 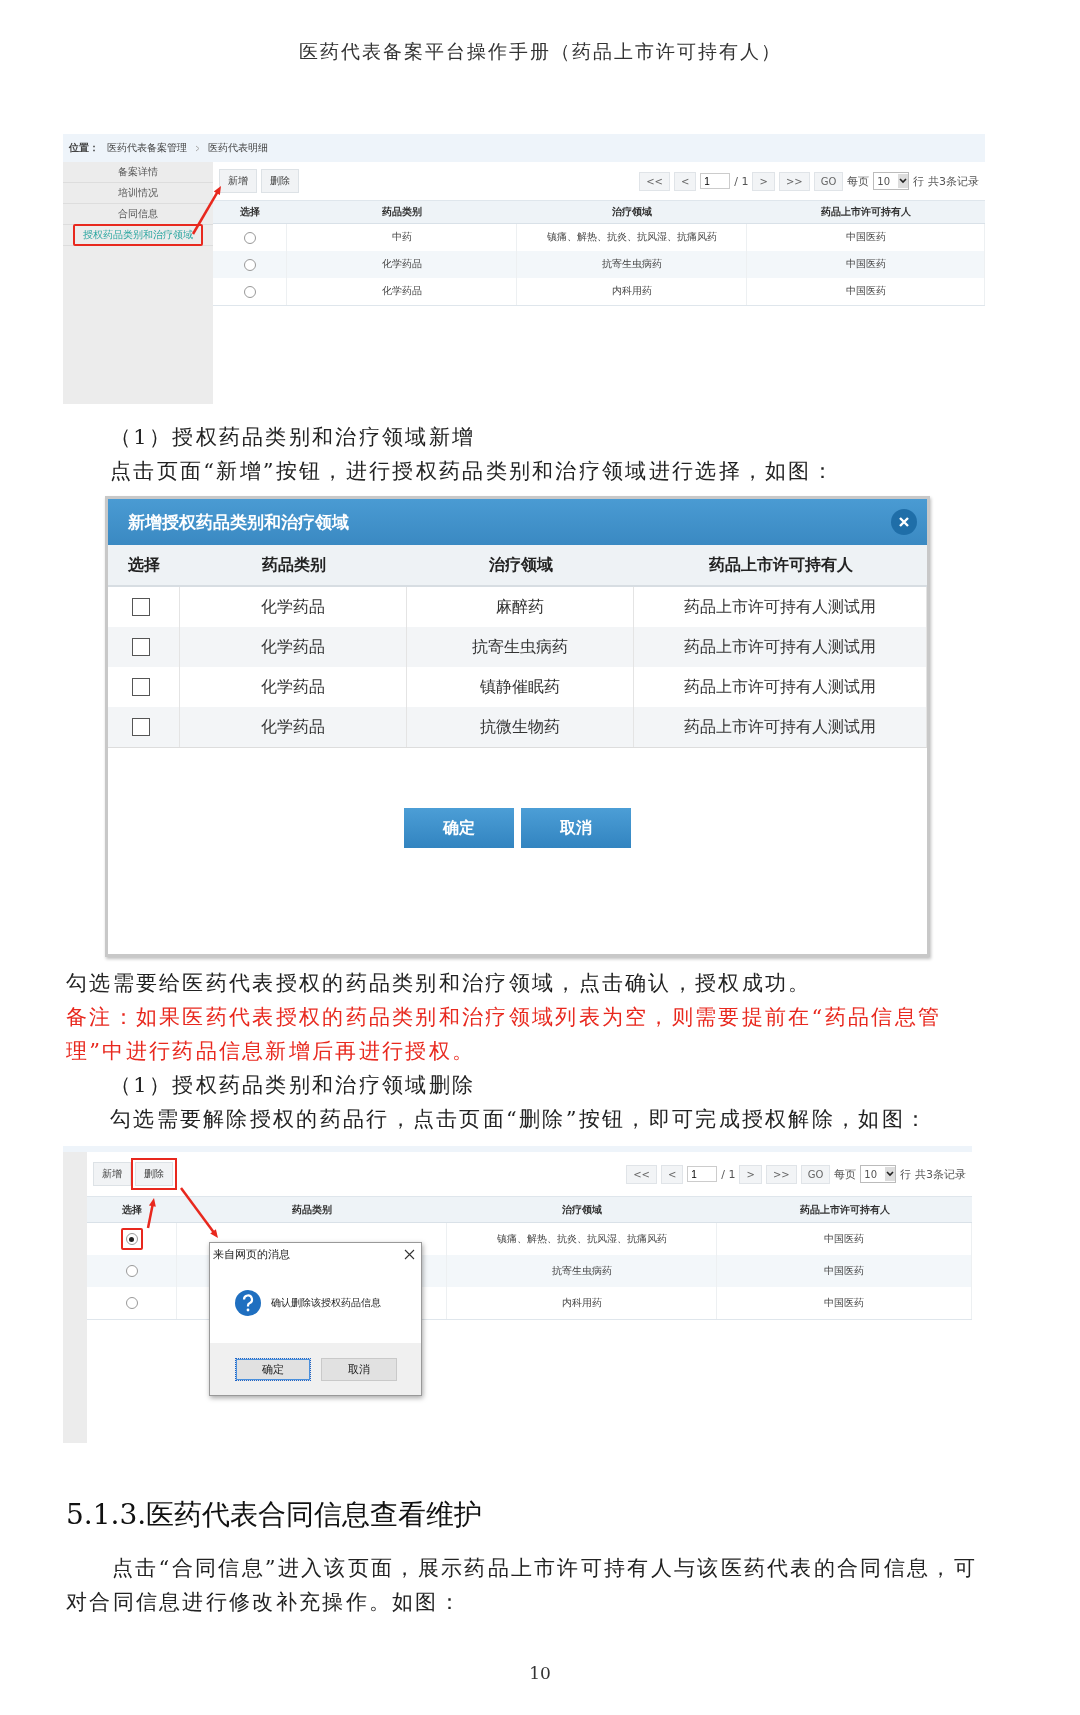 I want to click on chevron-right-icon, so click(x=197, y=148).